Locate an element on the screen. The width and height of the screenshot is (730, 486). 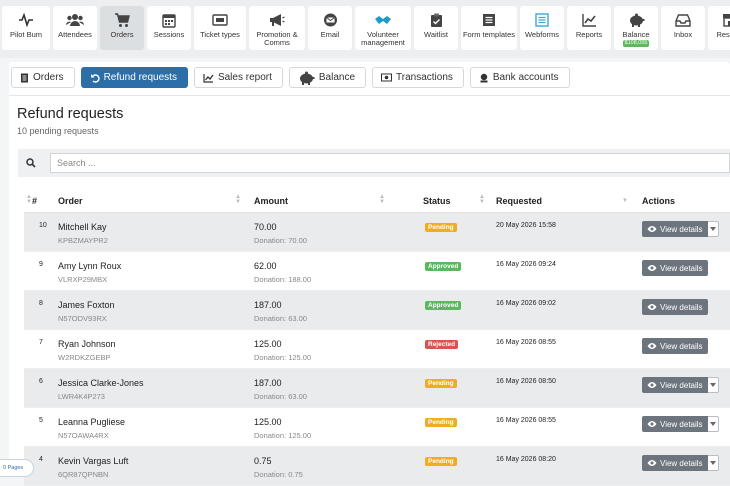
toolbar-pilot-bum-button: Pilot Bum is located at coordinates (26, 28).